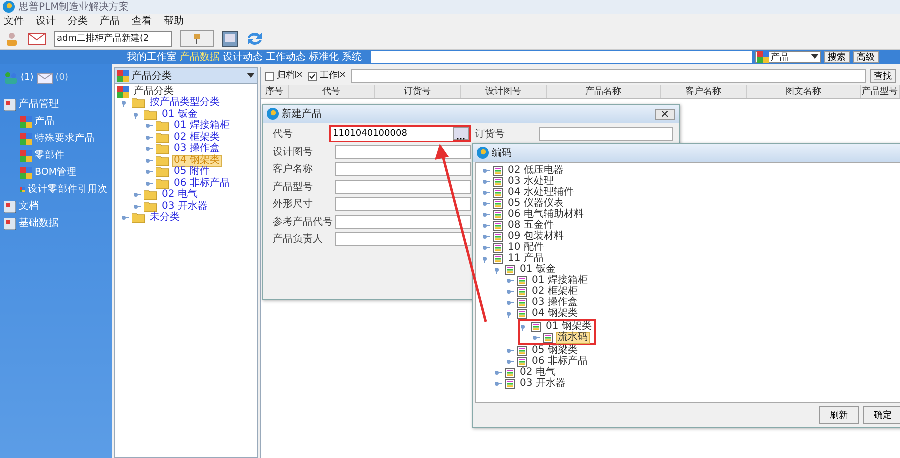  I want to click on tree-item: 11 产品, so click(526, 258).